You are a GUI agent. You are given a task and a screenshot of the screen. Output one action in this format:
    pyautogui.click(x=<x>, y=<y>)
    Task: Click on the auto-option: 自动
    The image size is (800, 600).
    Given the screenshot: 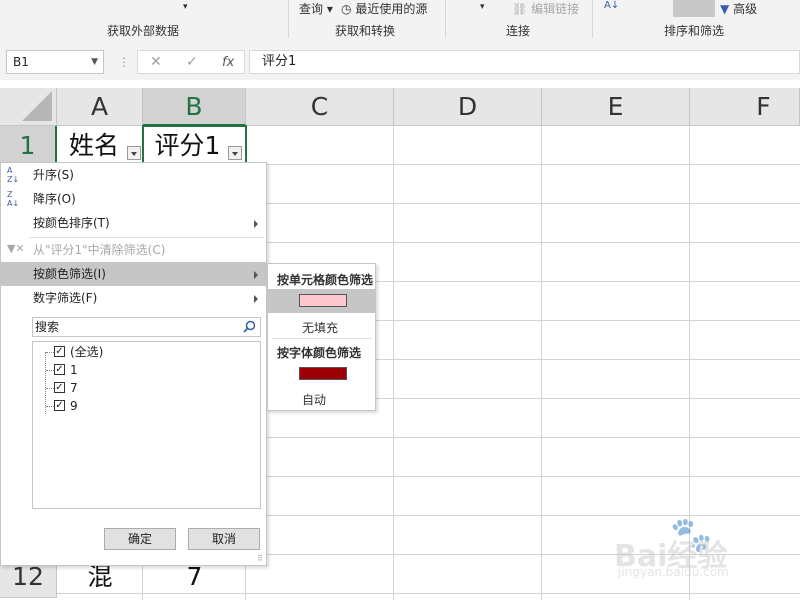 What is the action you would take?
    pyautogui.click(x=314, y=399)
    